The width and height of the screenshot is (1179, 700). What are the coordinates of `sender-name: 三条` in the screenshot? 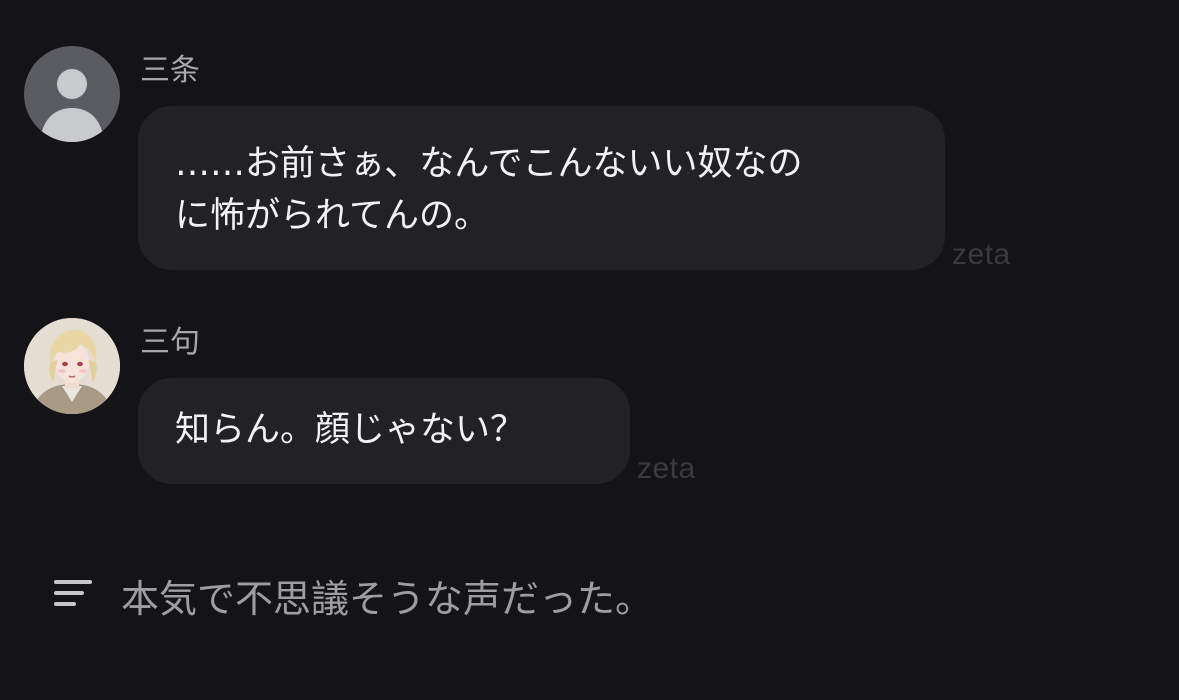 It's located at (170, 70).